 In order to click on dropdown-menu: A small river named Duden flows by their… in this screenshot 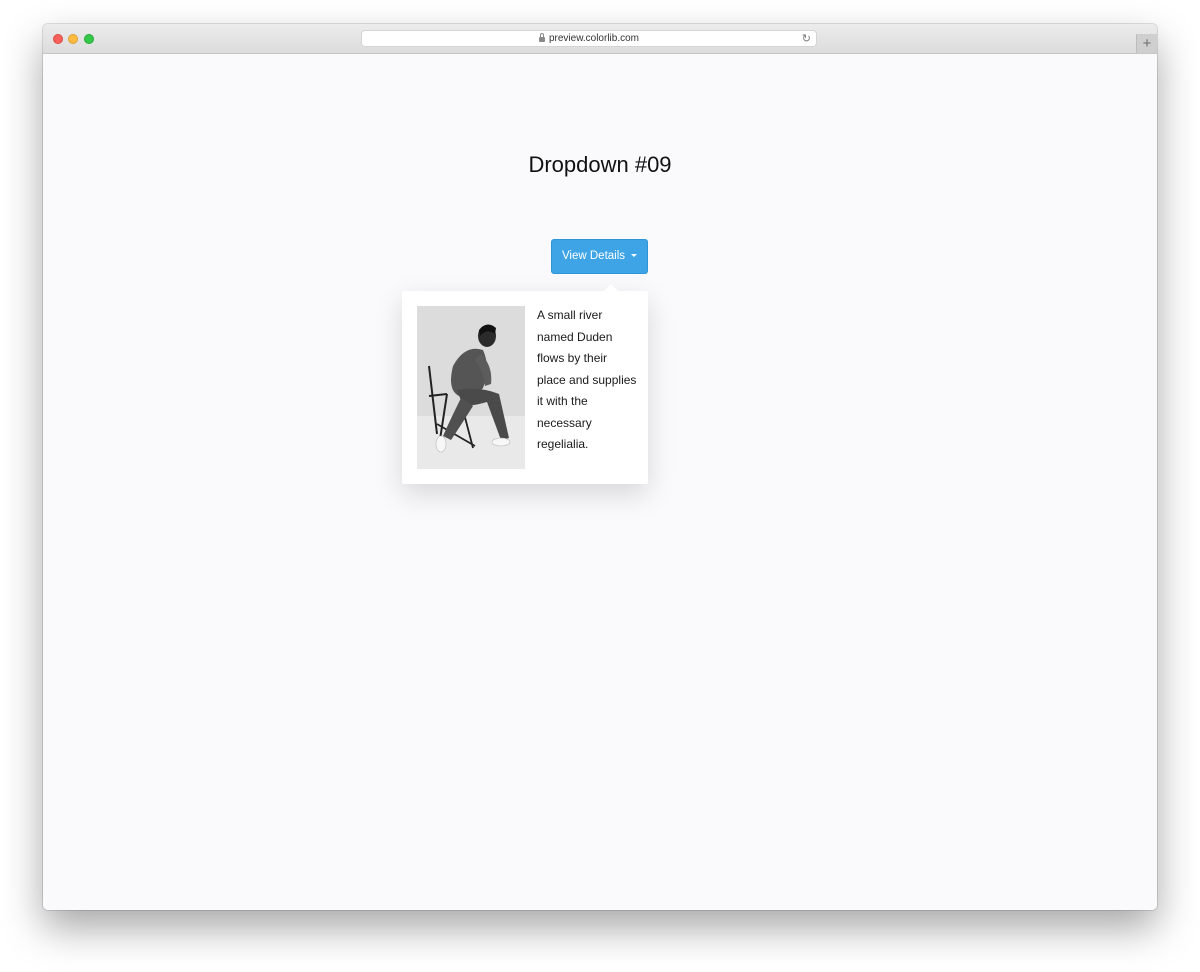, I will do `click(525, 384)`.